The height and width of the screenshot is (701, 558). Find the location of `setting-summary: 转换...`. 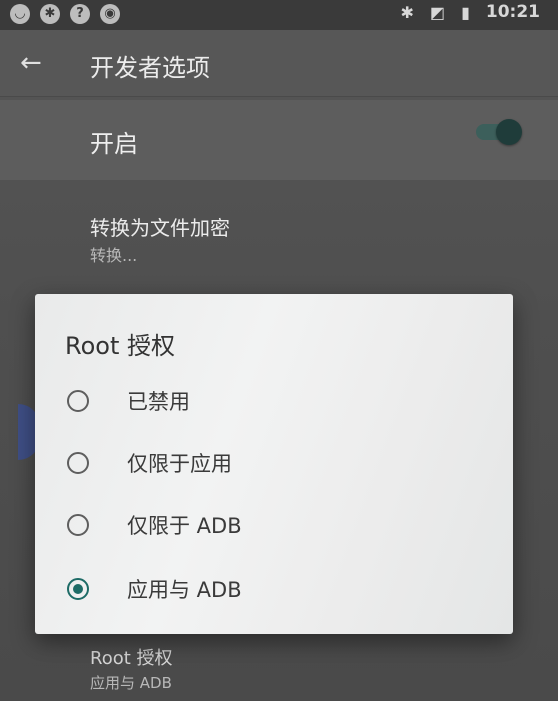

setting-summary: 转换... is located at coordinates (114, 255).